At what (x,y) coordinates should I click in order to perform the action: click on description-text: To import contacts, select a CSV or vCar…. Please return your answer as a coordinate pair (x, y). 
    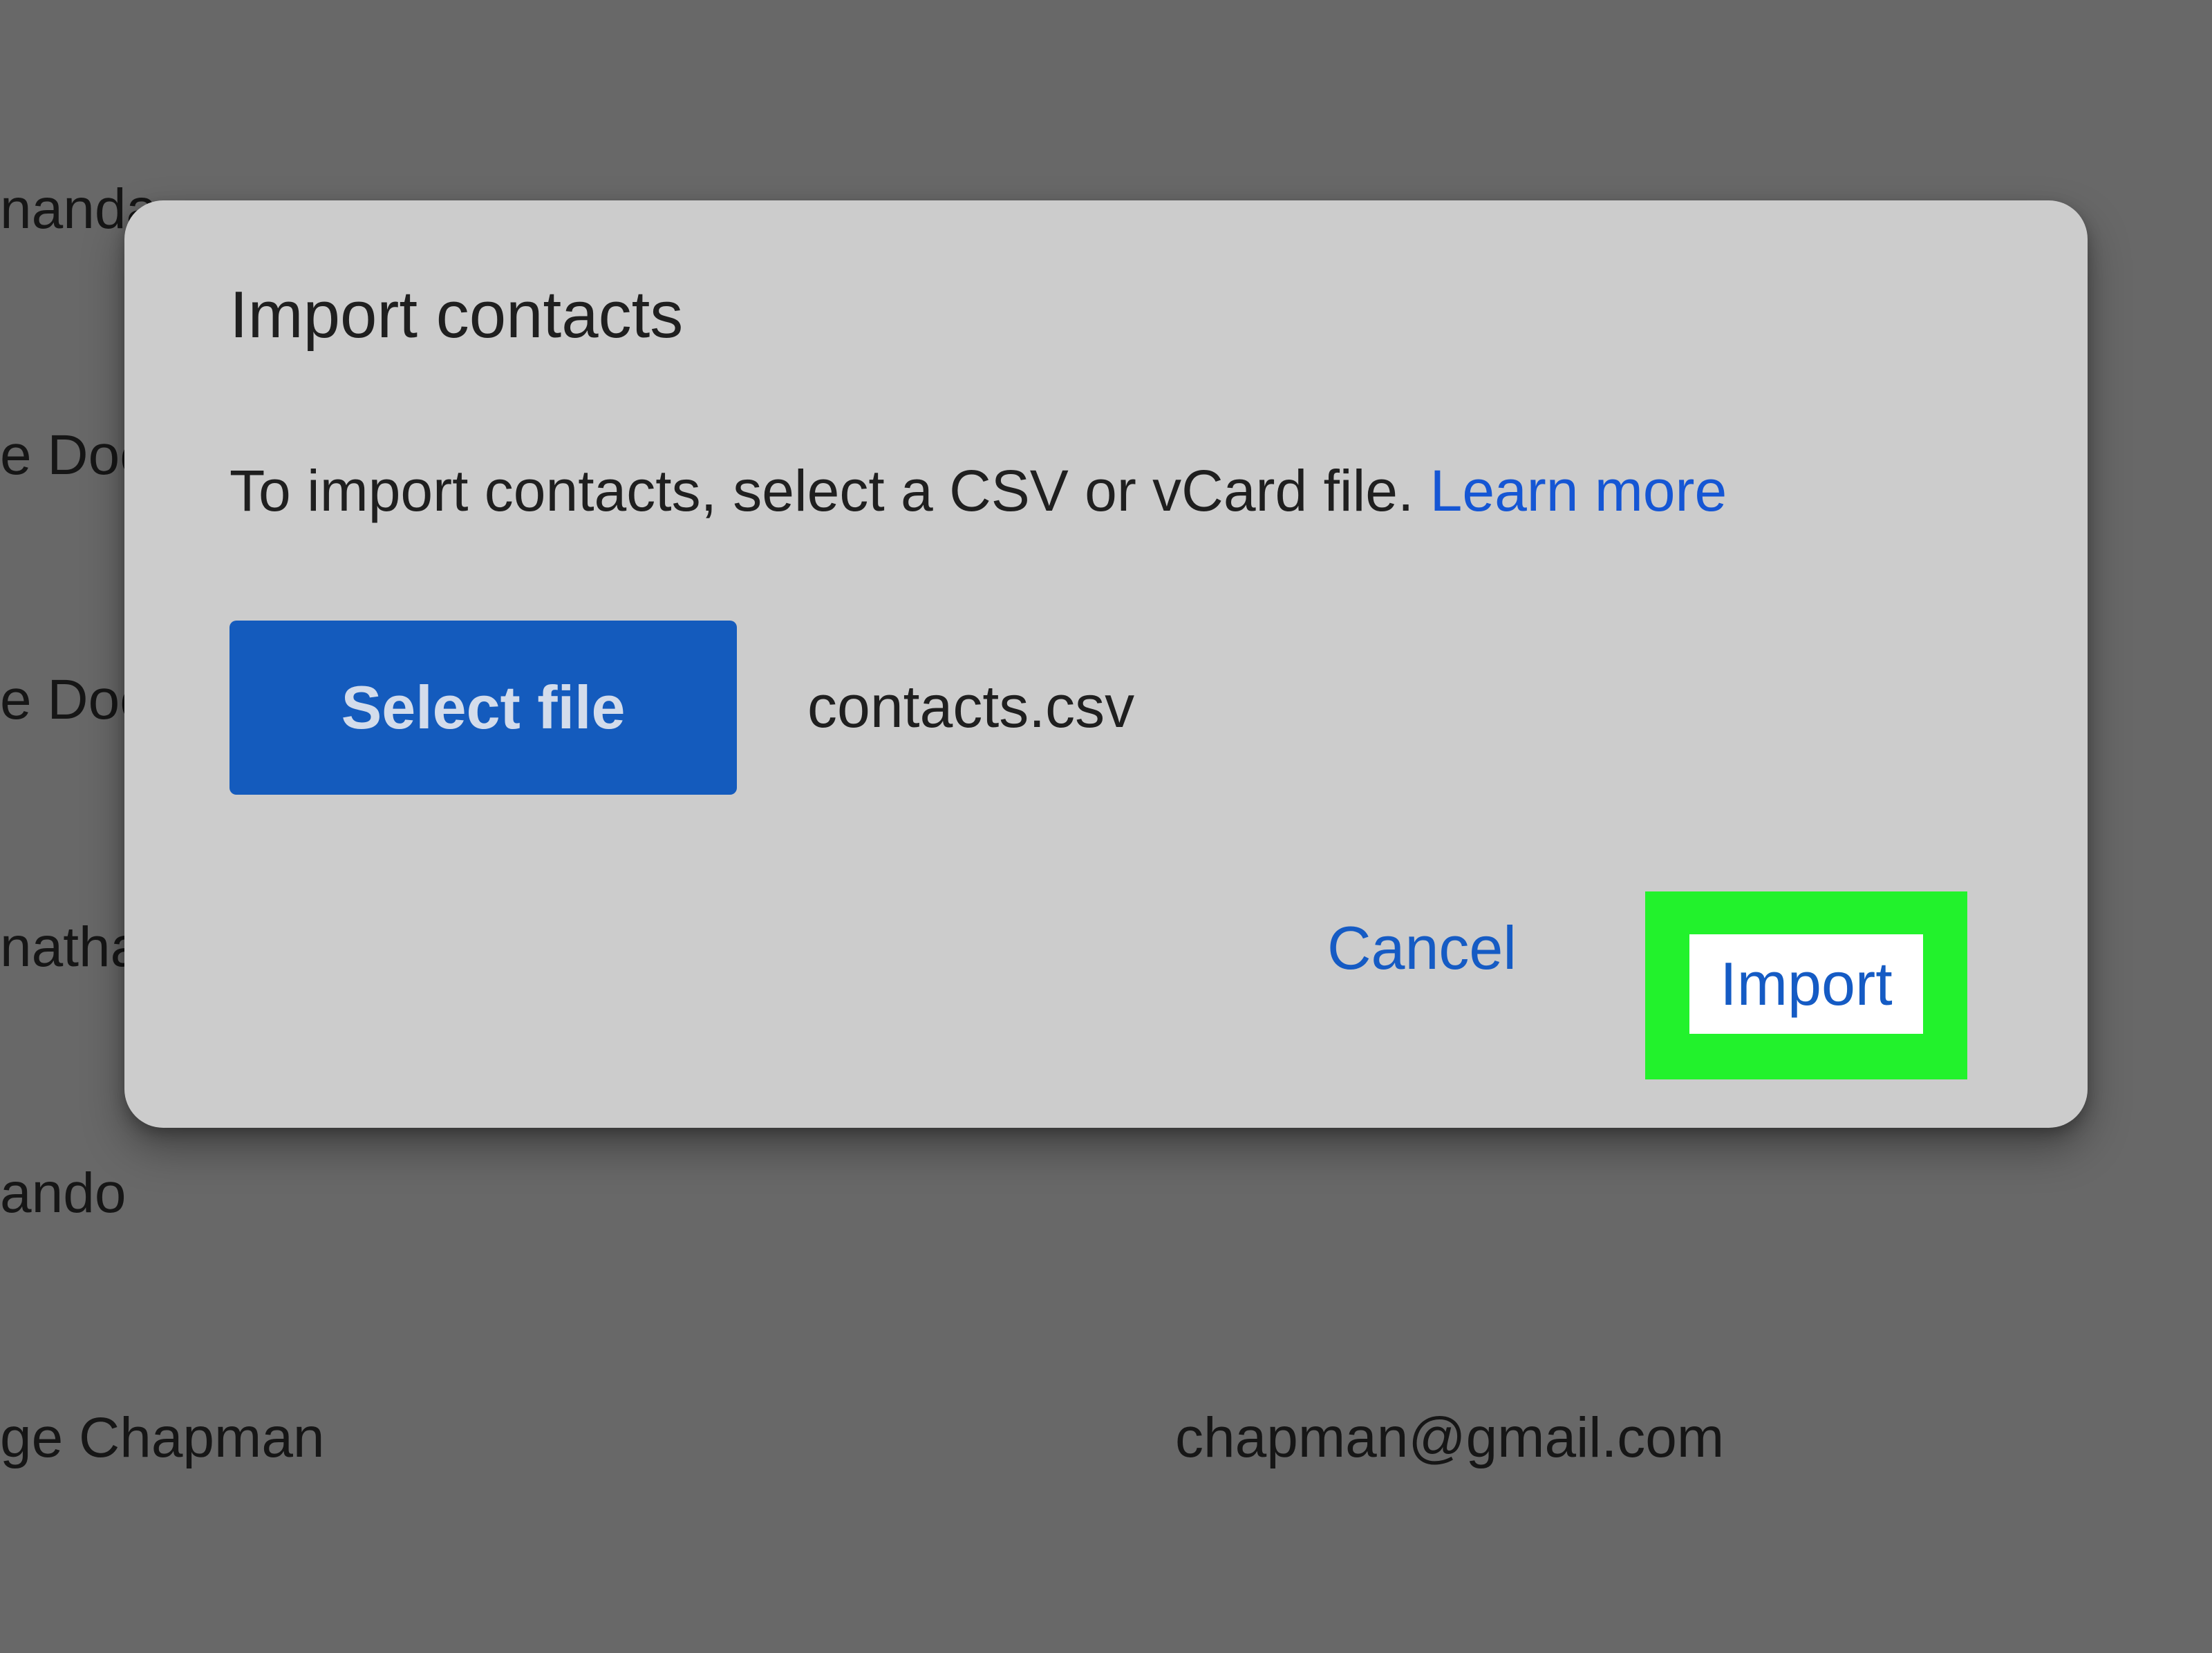
    Looking at the image, I should click on (829, 490).